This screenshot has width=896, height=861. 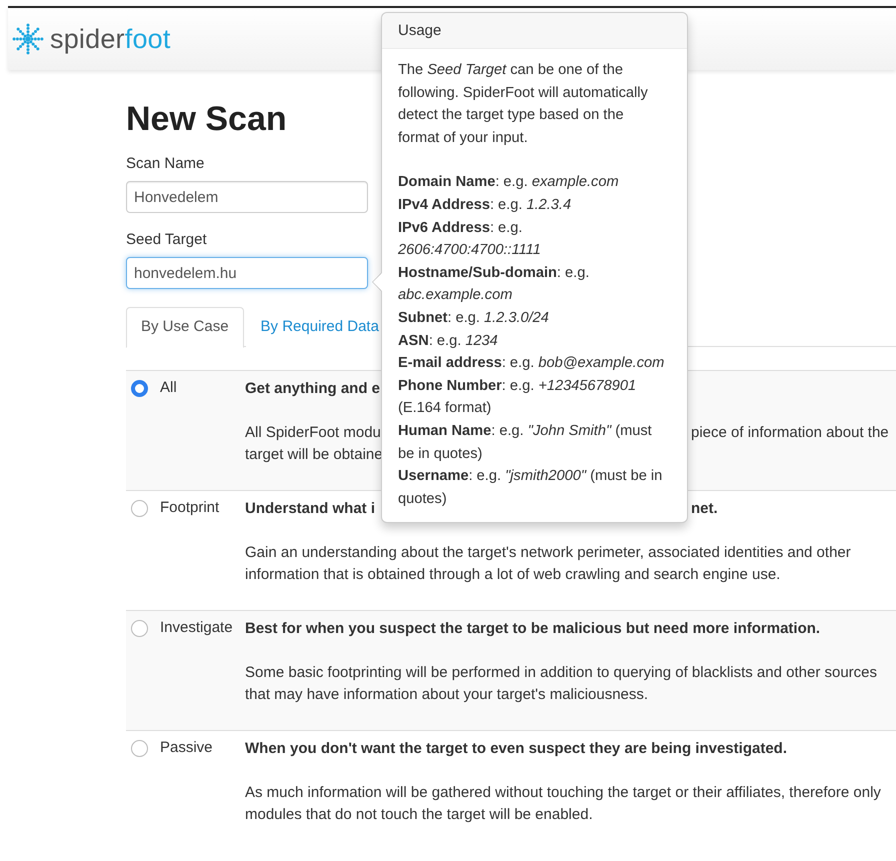 What do you see at coordinates (563, 793) in the screenshot?
I see `use-case-description: As much information will be gathered without touching the target or their affiliates, therefore only` at bounding box center [563, 793].